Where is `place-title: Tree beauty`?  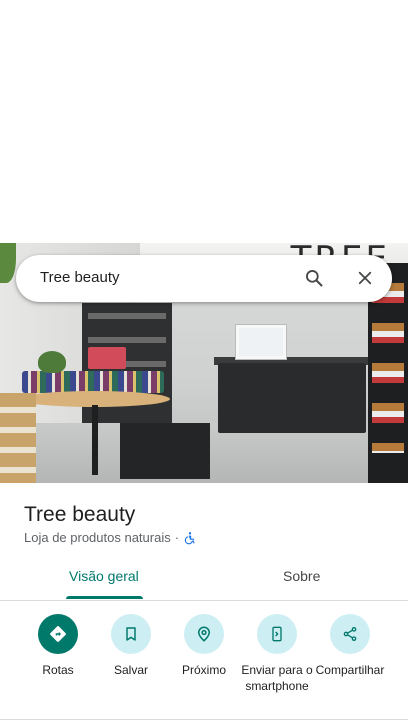 place-title: Tree beauty is located at coordinates (80, 514).